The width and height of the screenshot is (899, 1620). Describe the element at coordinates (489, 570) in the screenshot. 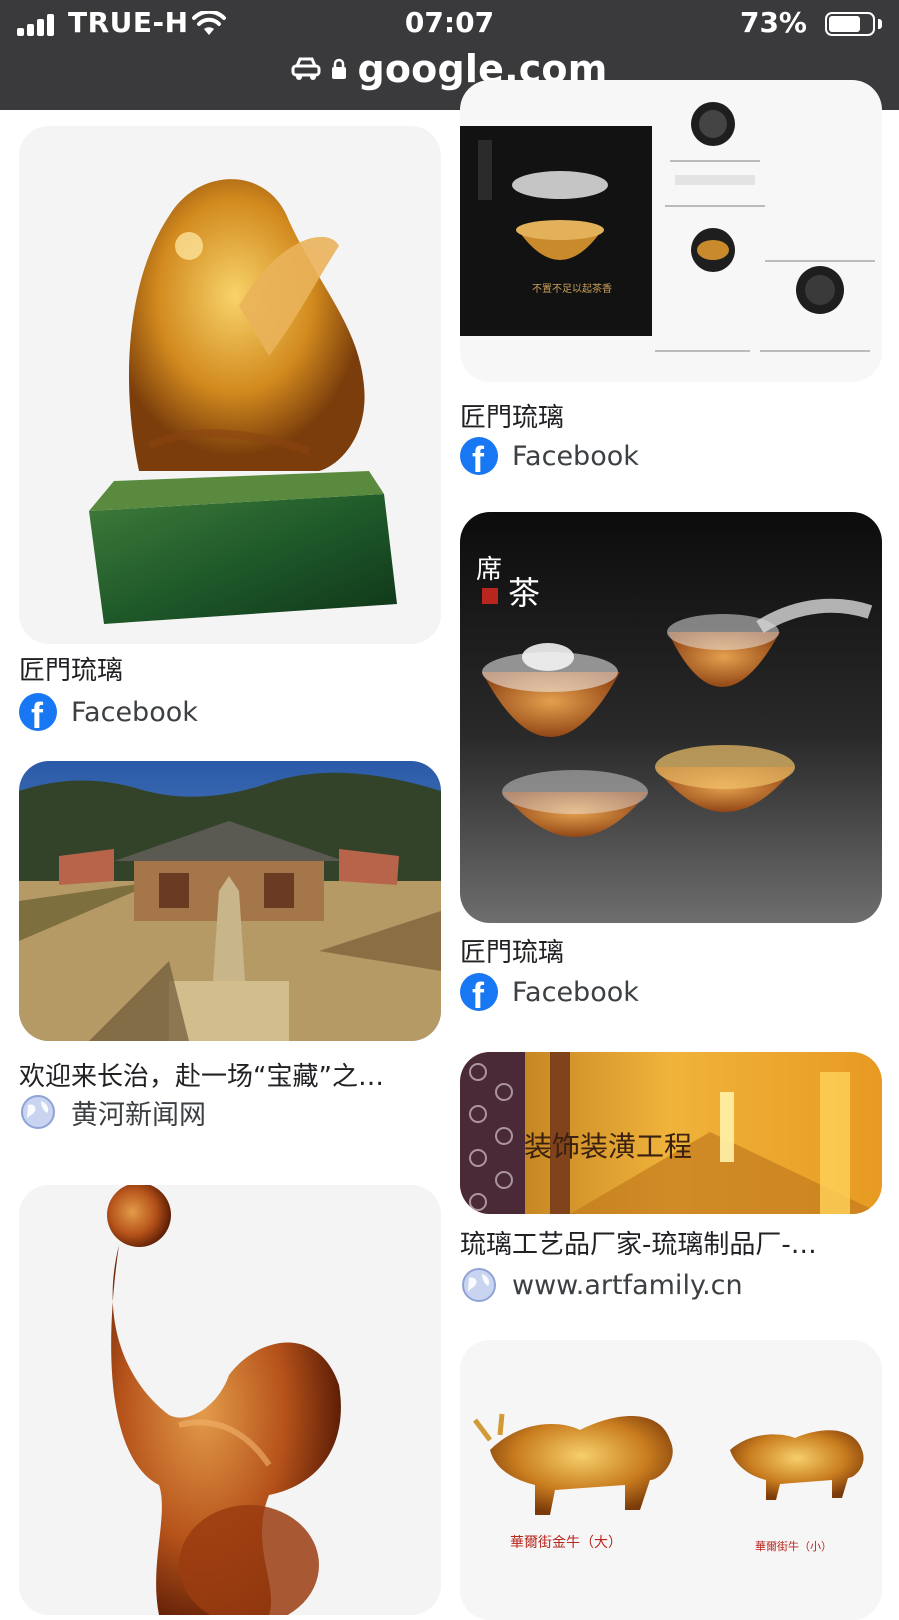

I see `image-banner-text: 席` at that location.